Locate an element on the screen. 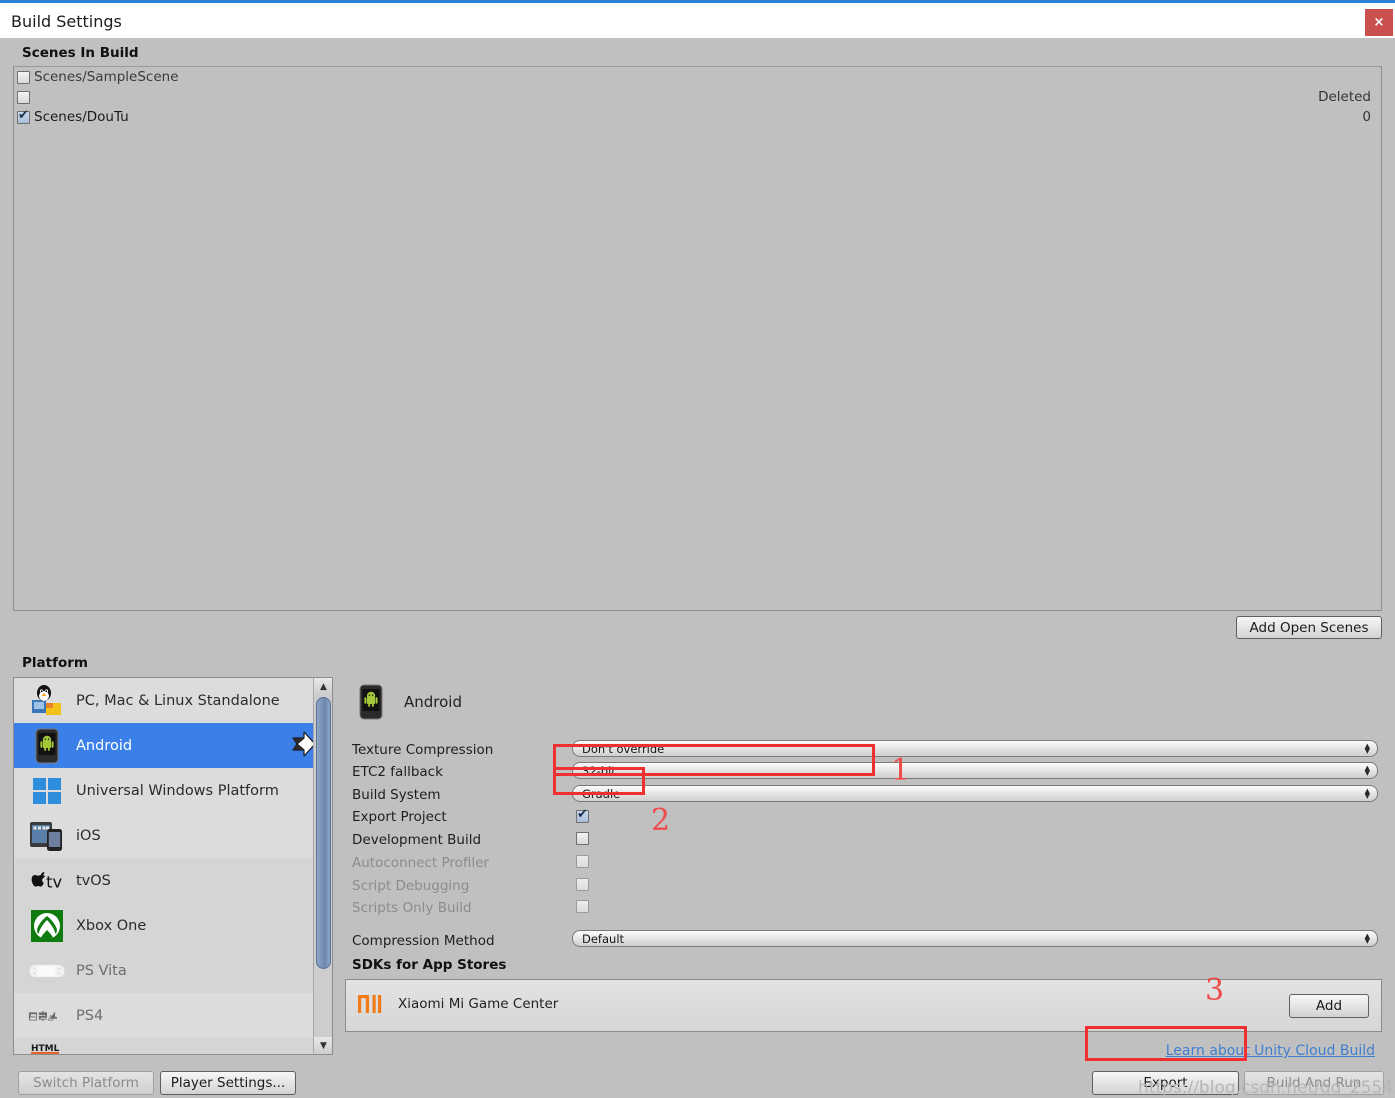 The width and height of the screenshot is (1395, 1098). page-title: Build Settings is located at coordinates (66, 21).